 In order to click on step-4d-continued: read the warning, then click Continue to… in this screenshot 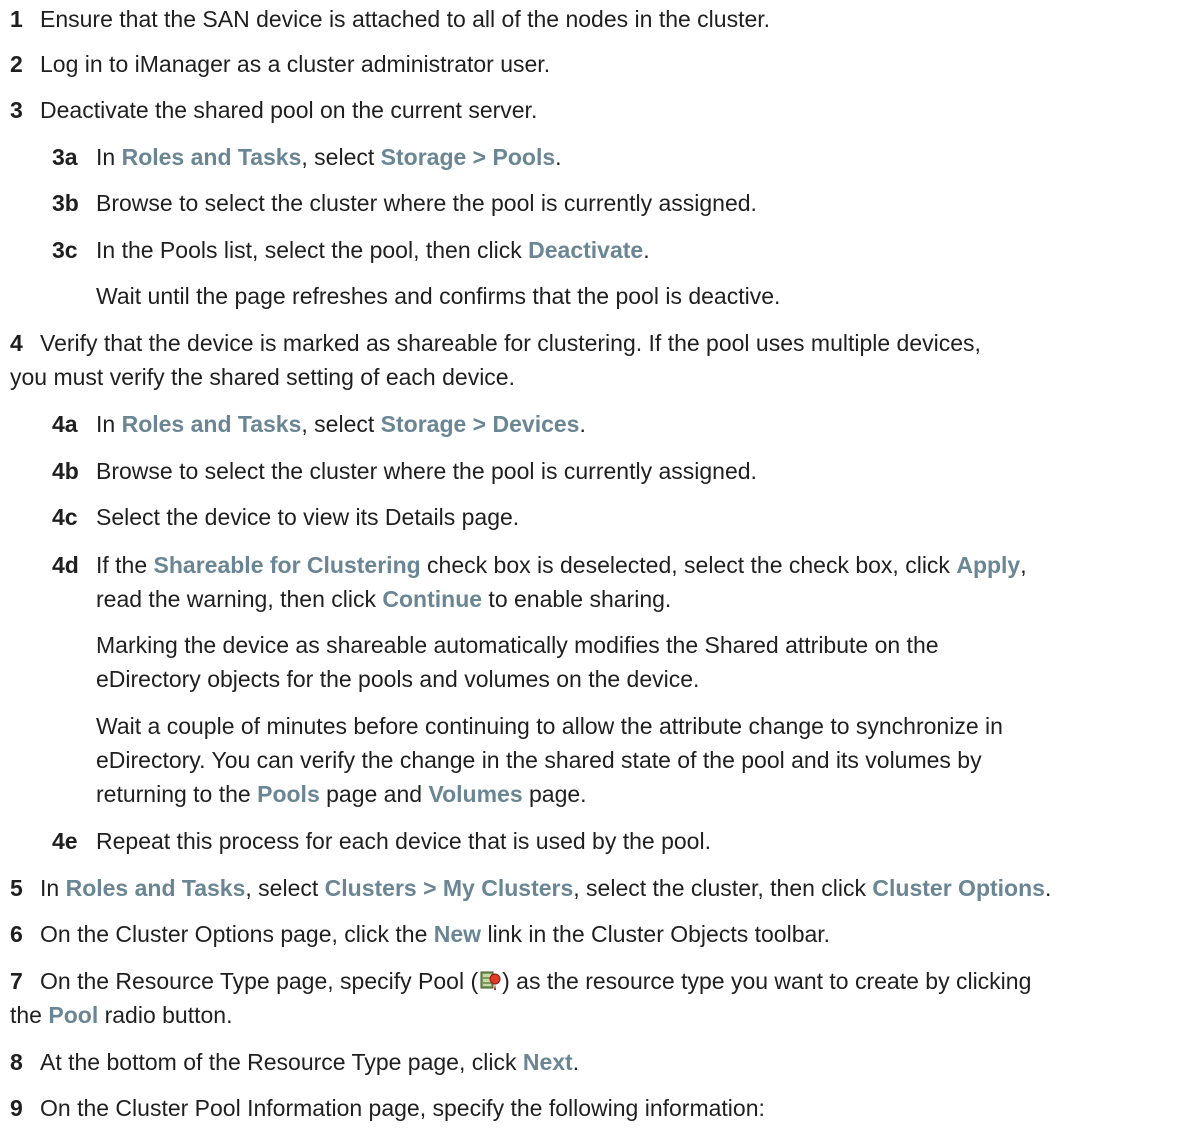, I will do `click(587, 599)`.